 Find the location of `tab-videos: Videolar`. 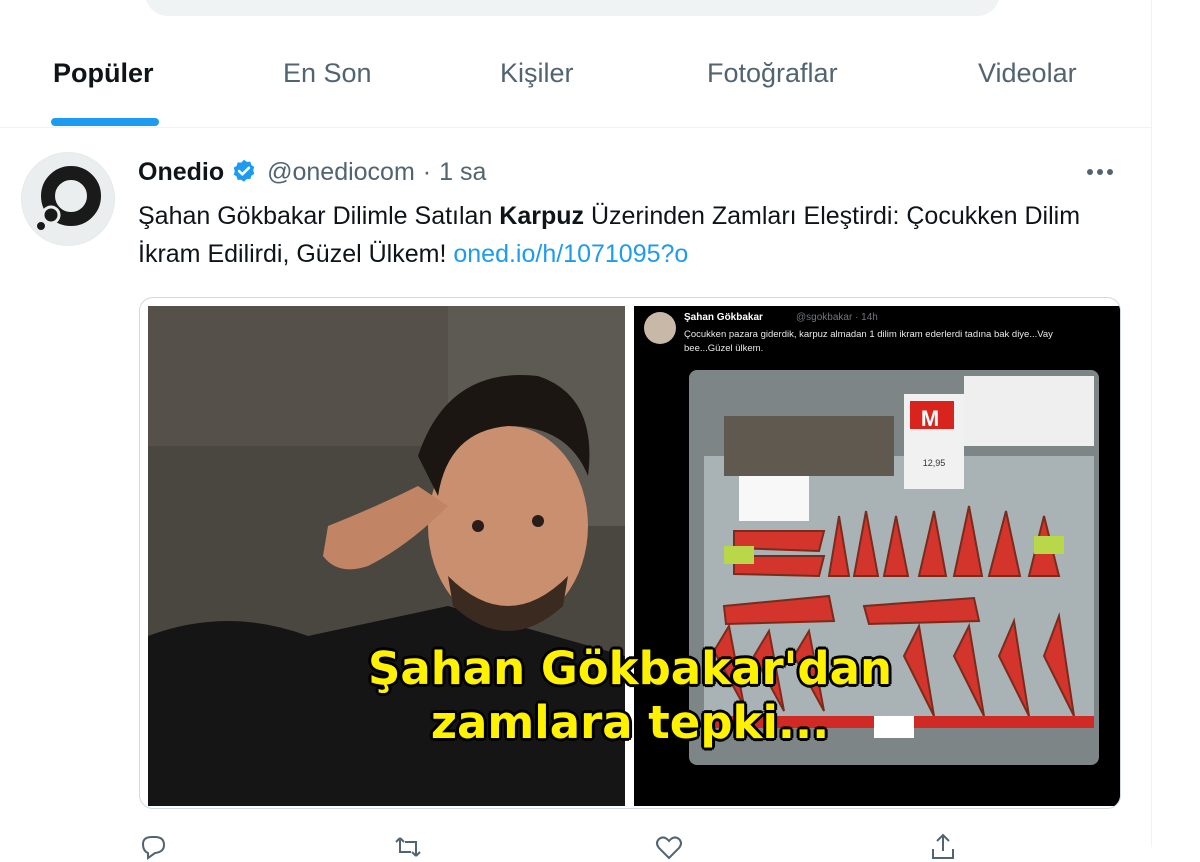

tab-videos: Videolar is located at coordinates (1027, 73).